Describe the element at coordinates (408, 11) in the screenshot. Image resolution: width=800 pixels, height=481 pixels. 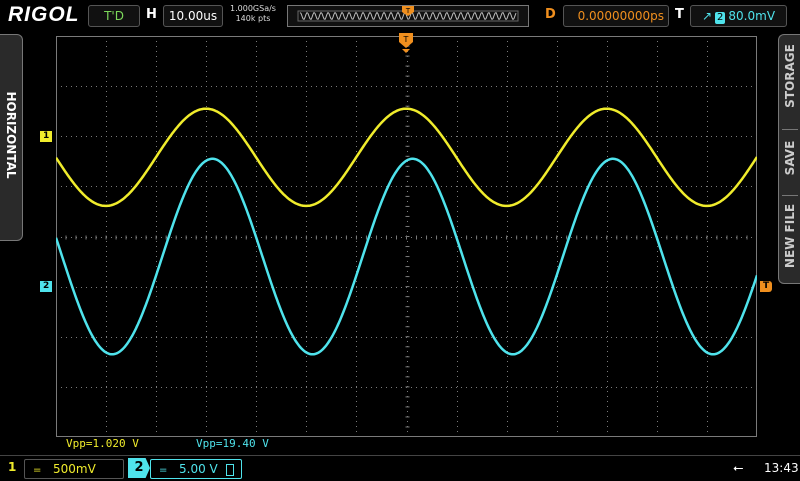
I see `trigger-position-label: T` at that location.